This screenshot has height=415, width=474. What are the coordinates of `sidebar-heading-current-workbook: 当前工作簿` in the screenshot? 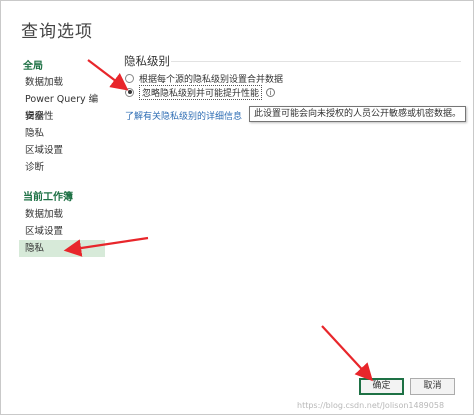 It's located at (48, 197).